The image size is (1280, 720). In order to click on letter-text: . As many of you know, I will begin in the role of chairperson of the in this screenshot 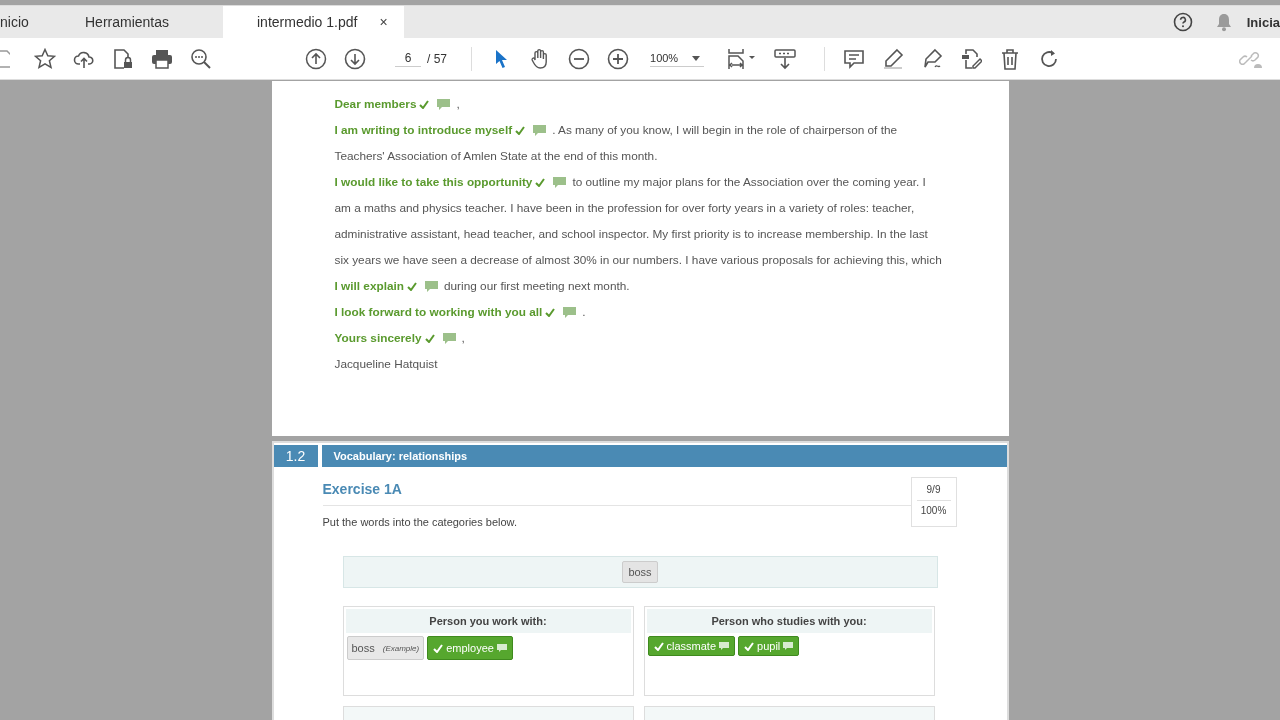, I will do `click(725, 130)`.